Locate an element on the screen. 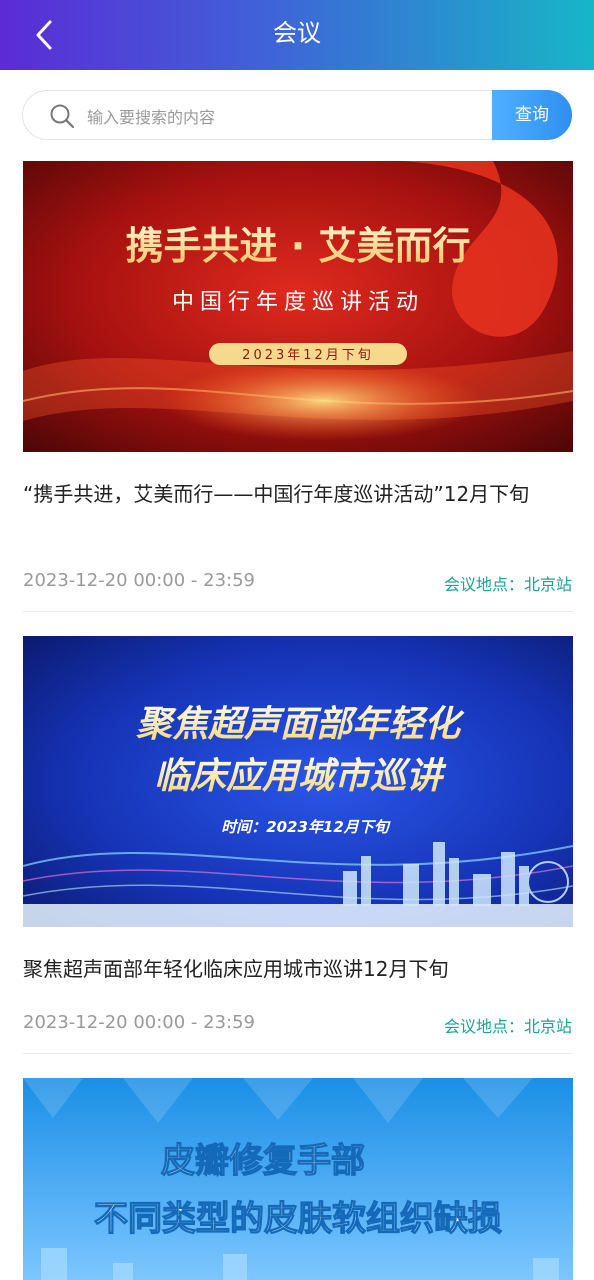 This screenshot has height=1280, width=594. search-bar: 查询 is located at coordinates (297, 115).